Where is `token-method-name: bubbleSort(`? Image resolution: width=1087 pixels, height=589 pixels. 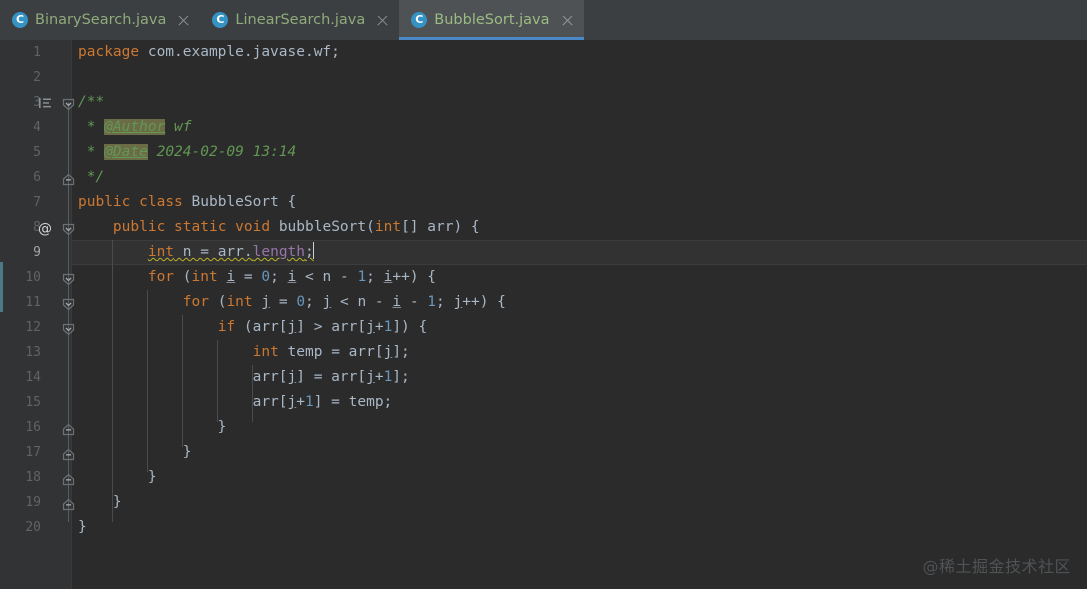
token-method-name: bubbleSort( is located at coordinates (322, 227).